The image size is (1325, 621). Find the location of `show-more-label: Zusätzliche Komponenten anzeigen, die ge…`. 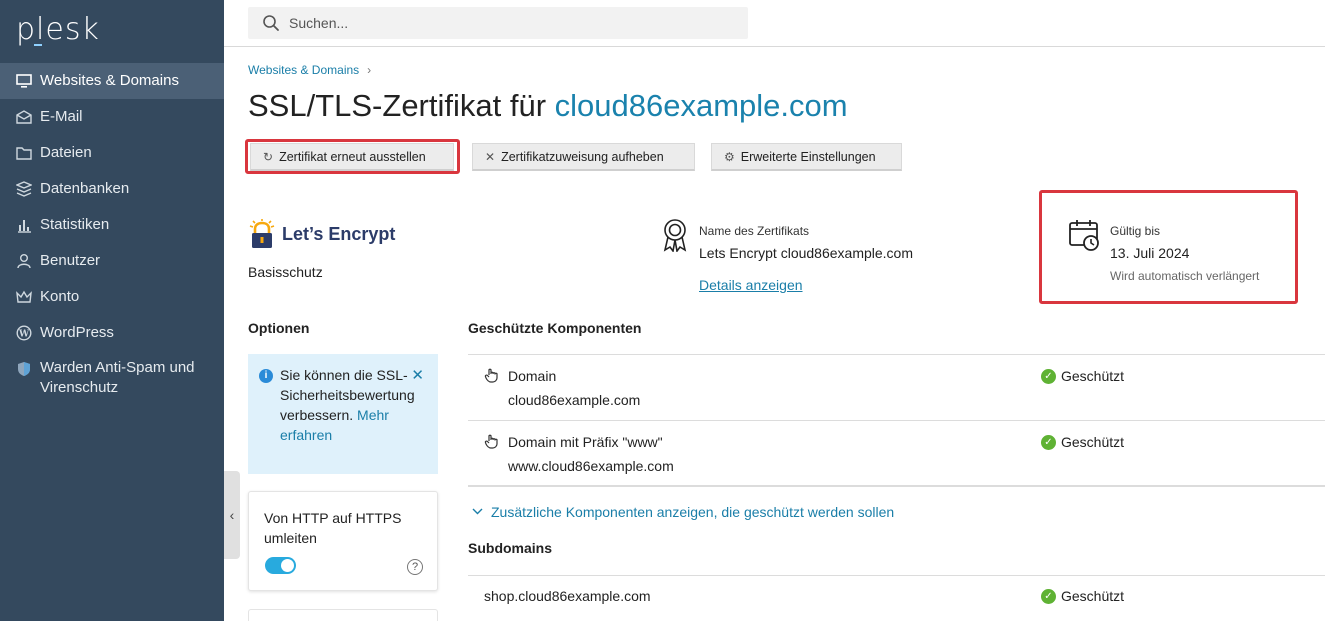

show-more-label: Zusätzliche Komponenten anzeigen, die ge… is located at coordinates (693, 512).